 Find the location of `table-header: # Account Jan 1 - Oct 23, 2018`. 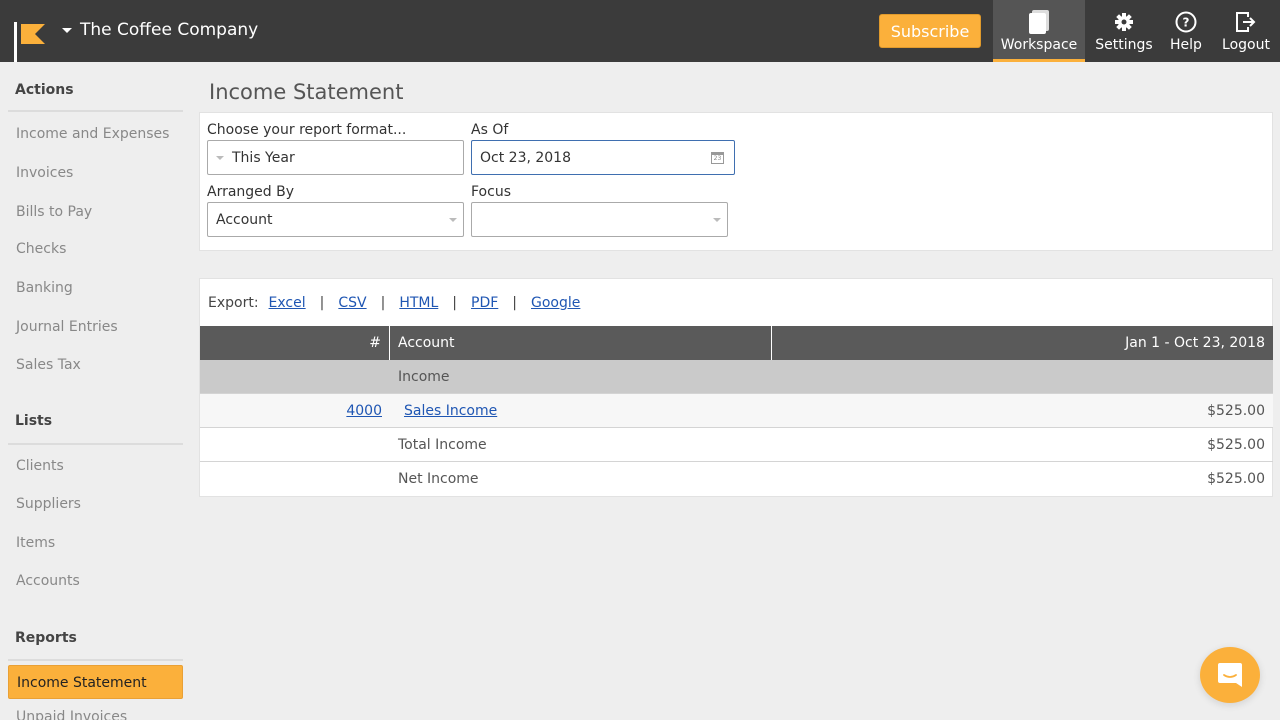

table-header: # Account Jan 1 - Oct 23, 2018 is located at coordinates (736, 343).